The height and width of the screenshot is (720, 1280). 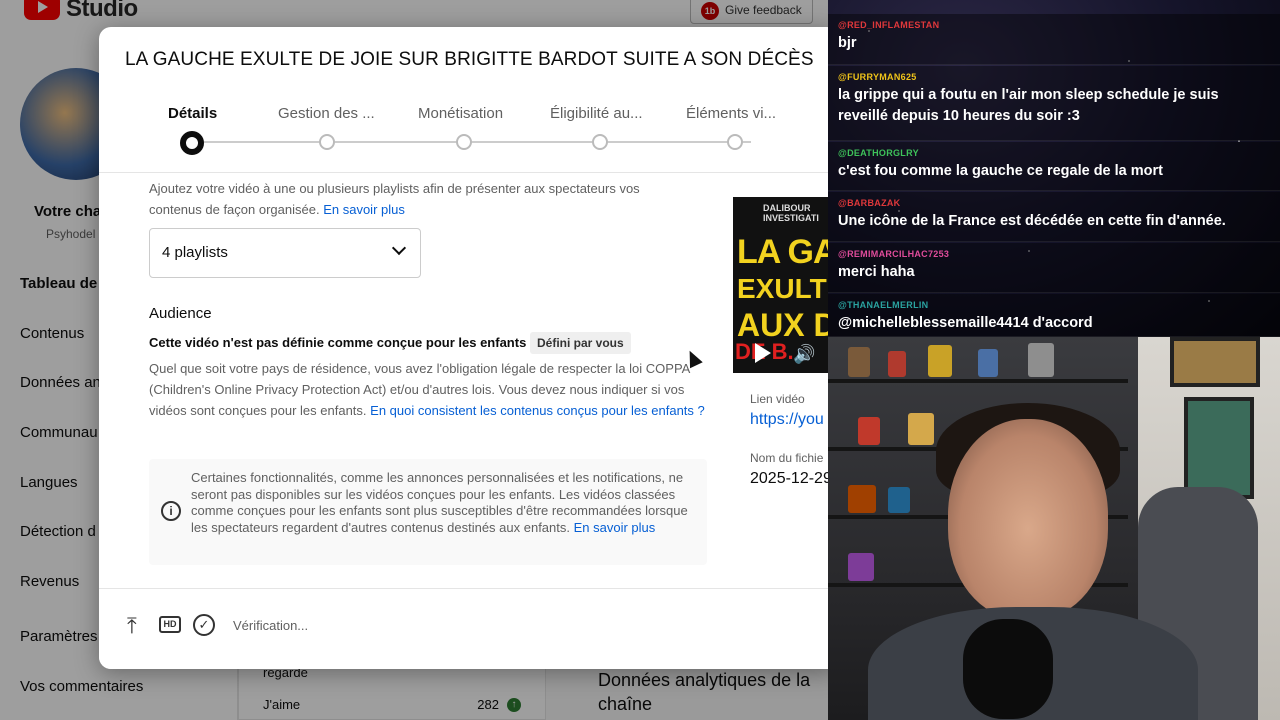 What do you see at coordinates (791, 478) in the screenshot?
I see `file-name-value: 2025-12-29` at bounding box center [791, 478].